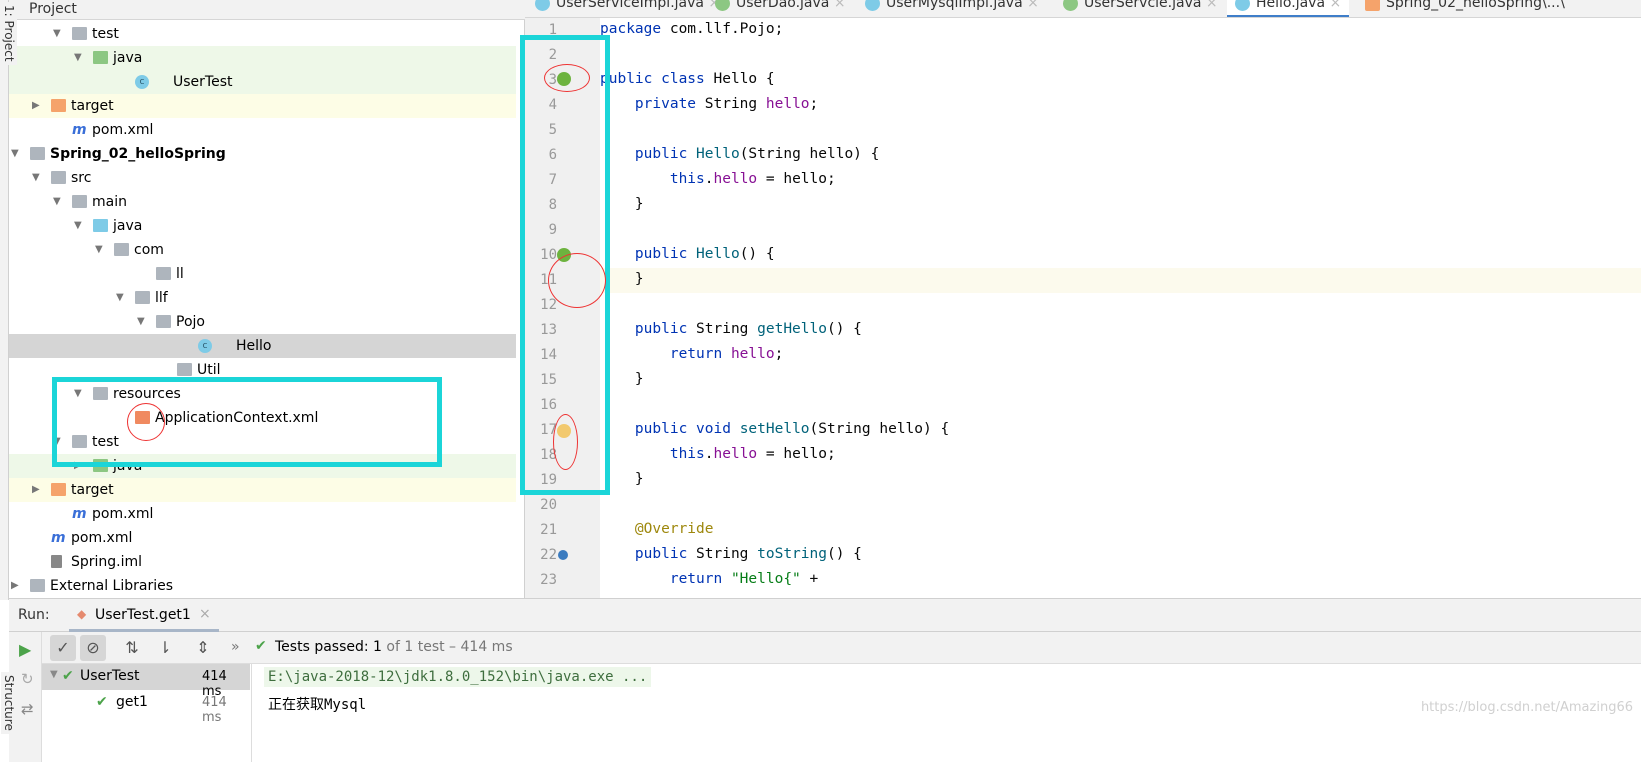 The height and width of the screenshot is (762, 1641). I want to click on class-icon, so click(1242, 5).